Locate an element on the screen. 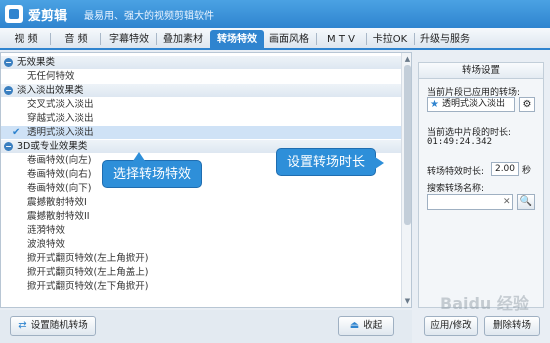 The width and height of the screenshot is (550, 343). effect-duration-label: 转场特效时长: is located at coordinates (456, 172).